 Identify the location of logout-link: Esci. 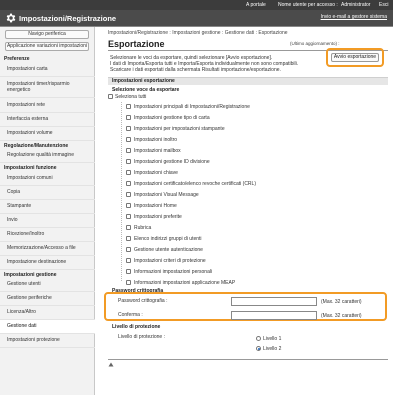
(383, 5).